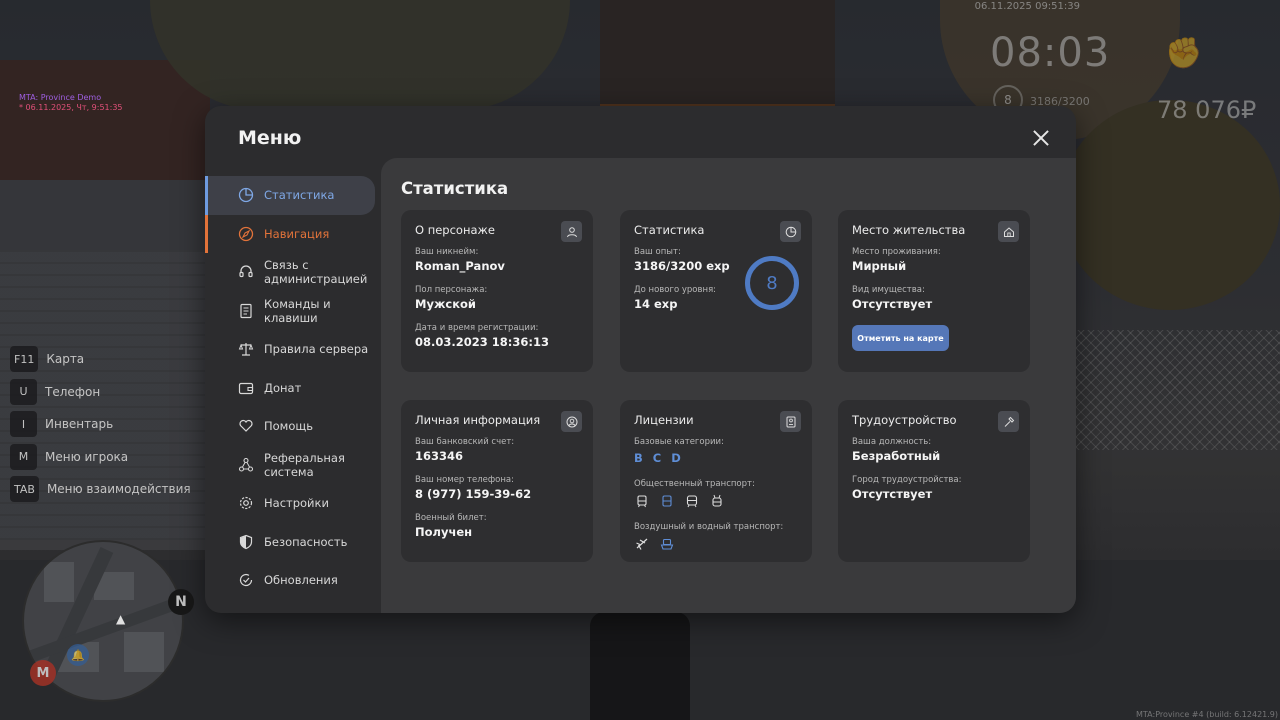 This screenshot has width=1280, height=720. Describe the element at coordinates (245, 349) in the screenshot. I see `scales-icon` at that location.